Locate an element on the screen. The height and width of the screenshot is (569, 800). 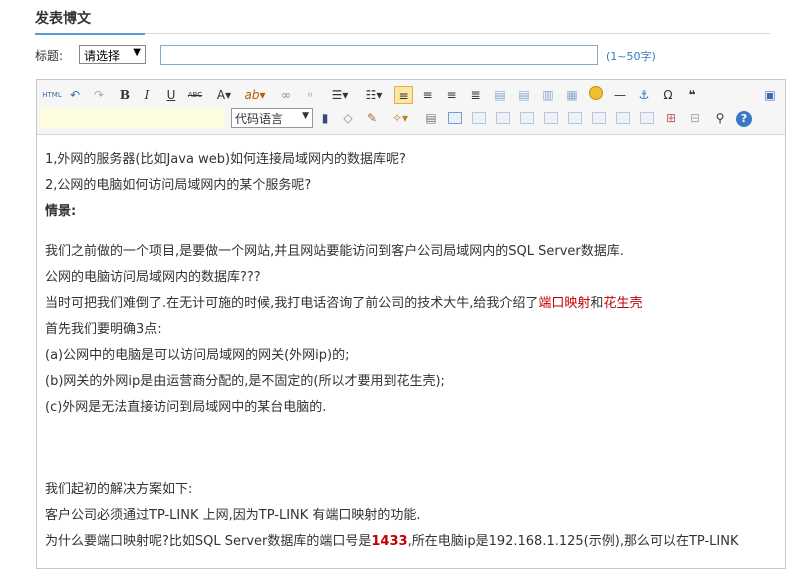
table-insert-row-icon is located at coordinates (599, 118).